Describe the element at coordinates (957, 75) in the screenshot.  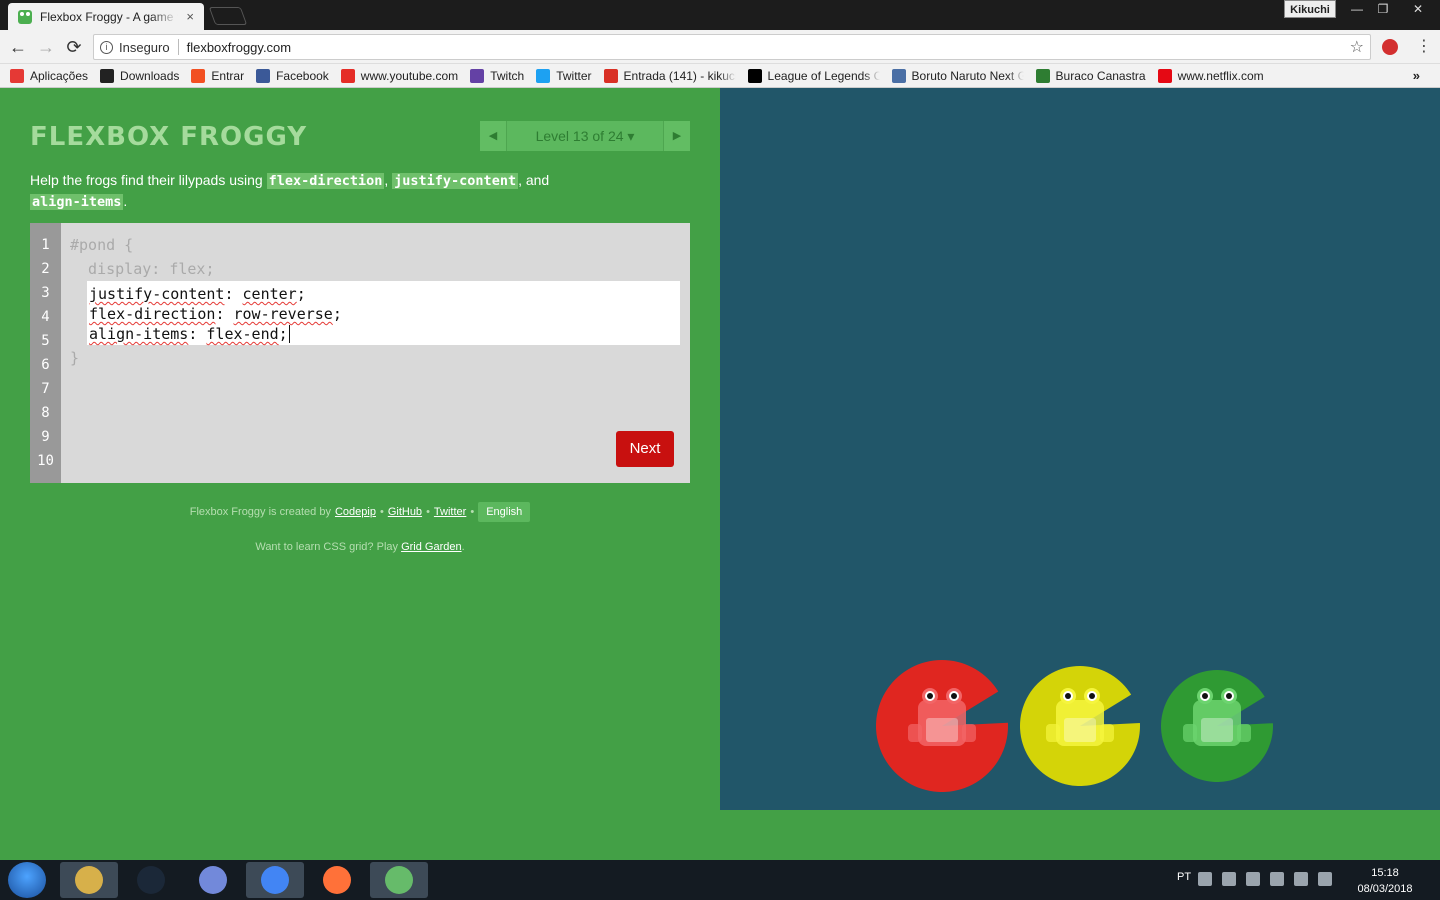
I see `bookmark-item: Boruto Naruto Next Generations` at that location.